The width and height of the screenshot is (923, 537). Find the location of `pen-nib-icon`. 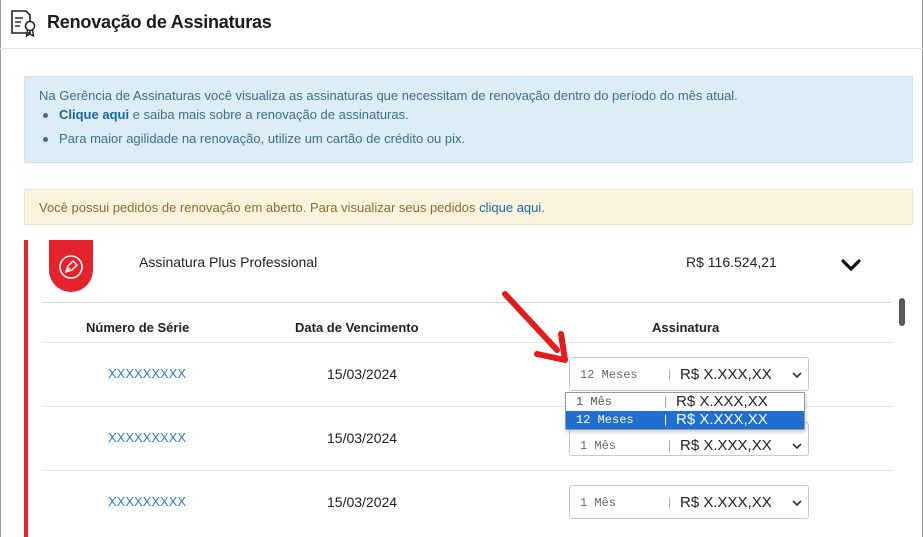

pen-nib-icon is located at coordinates (71, 267).